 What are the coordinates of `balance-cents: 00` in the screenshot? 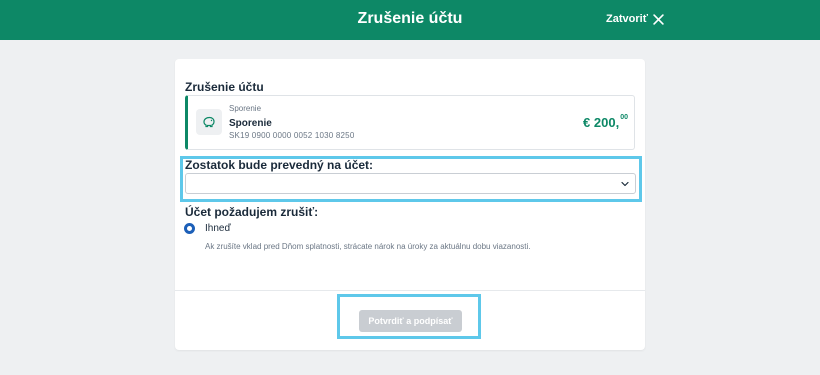 It's located at (624, 117).